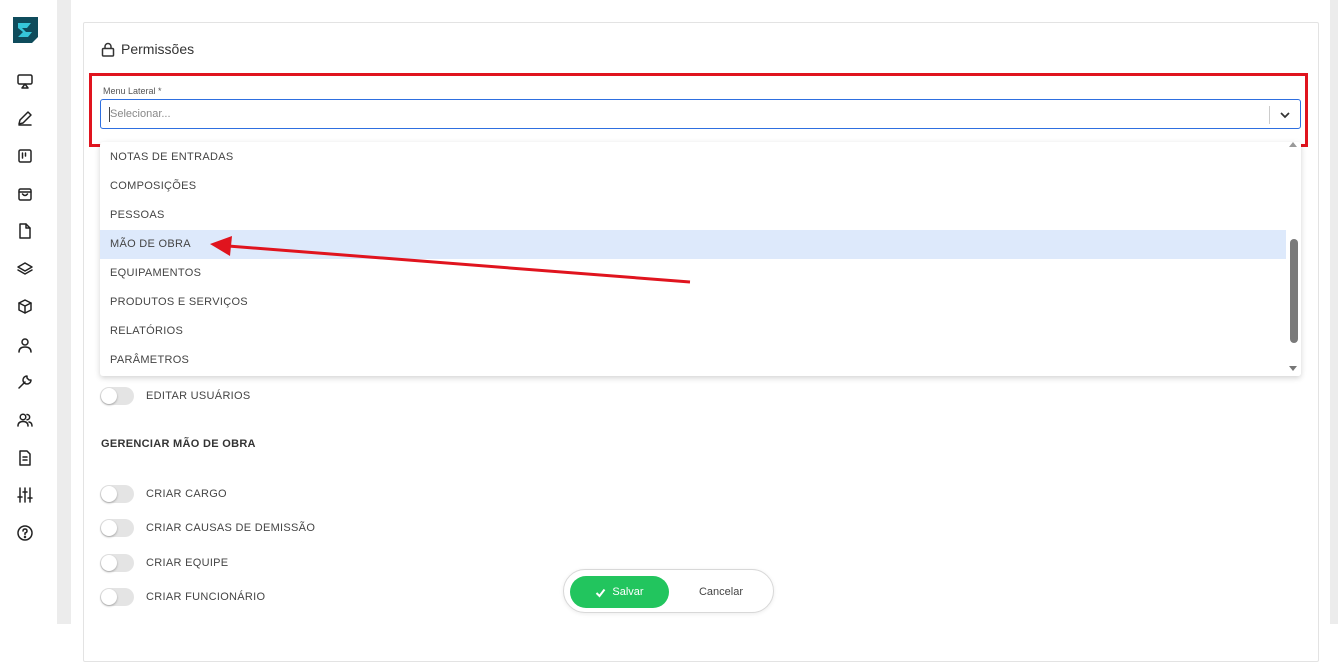 The image size is (1338, 662). Describe the element at coordinates (25, 118) in the screenshot. I see `pen-icon` at that location.